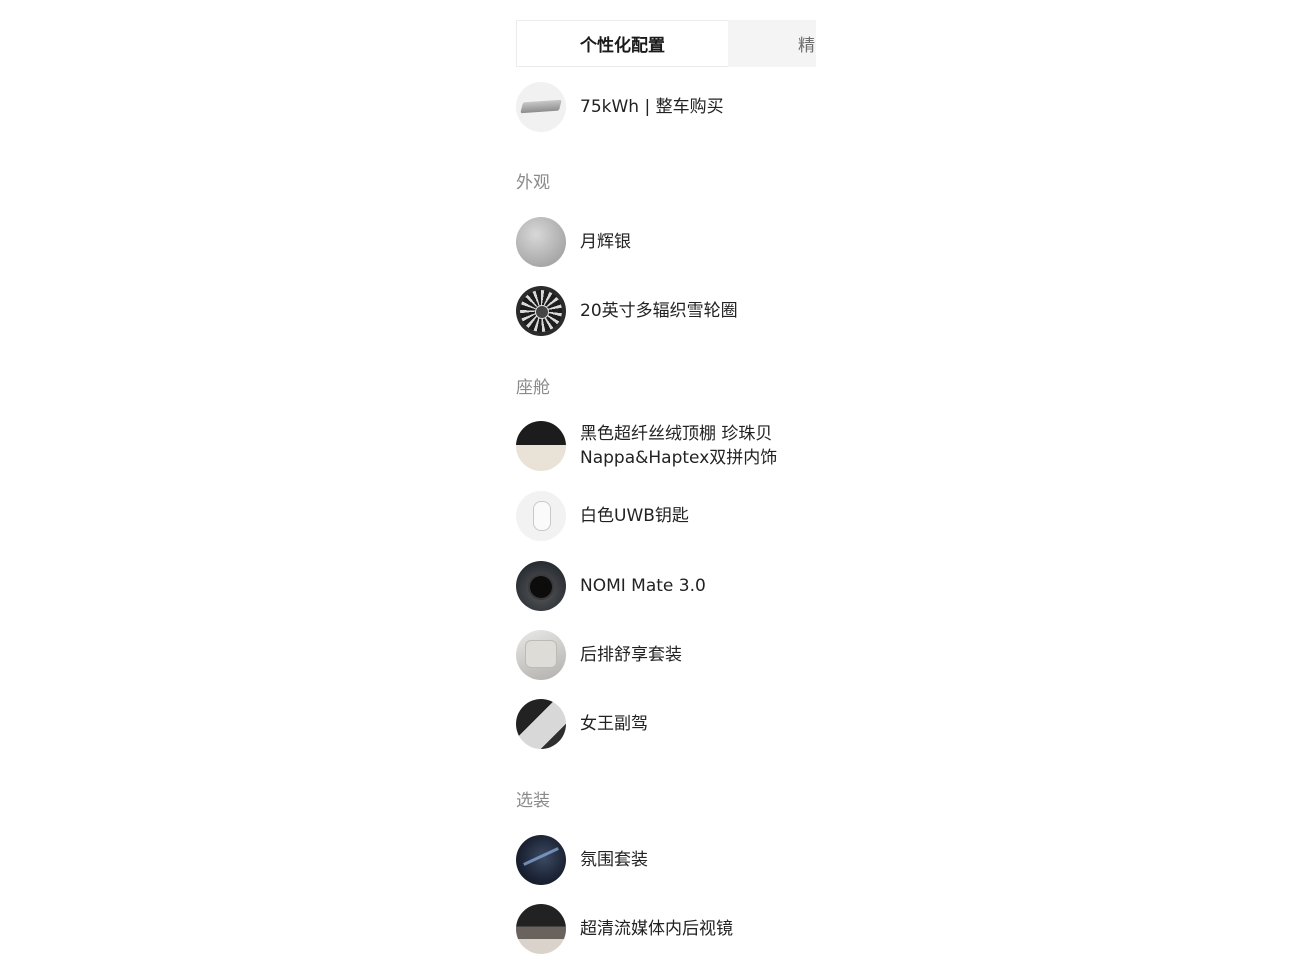  Describe the element at coordinates (541, 242) in the screenshot. I see `silver-paint-swatch` at that location.